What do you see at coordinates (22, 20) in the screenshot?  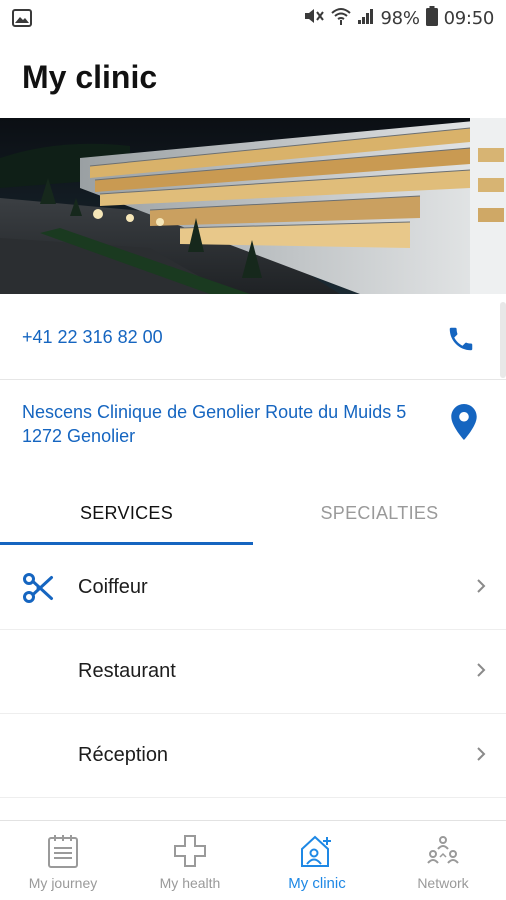 I see `image-icon` at bounding box center [22, 20].